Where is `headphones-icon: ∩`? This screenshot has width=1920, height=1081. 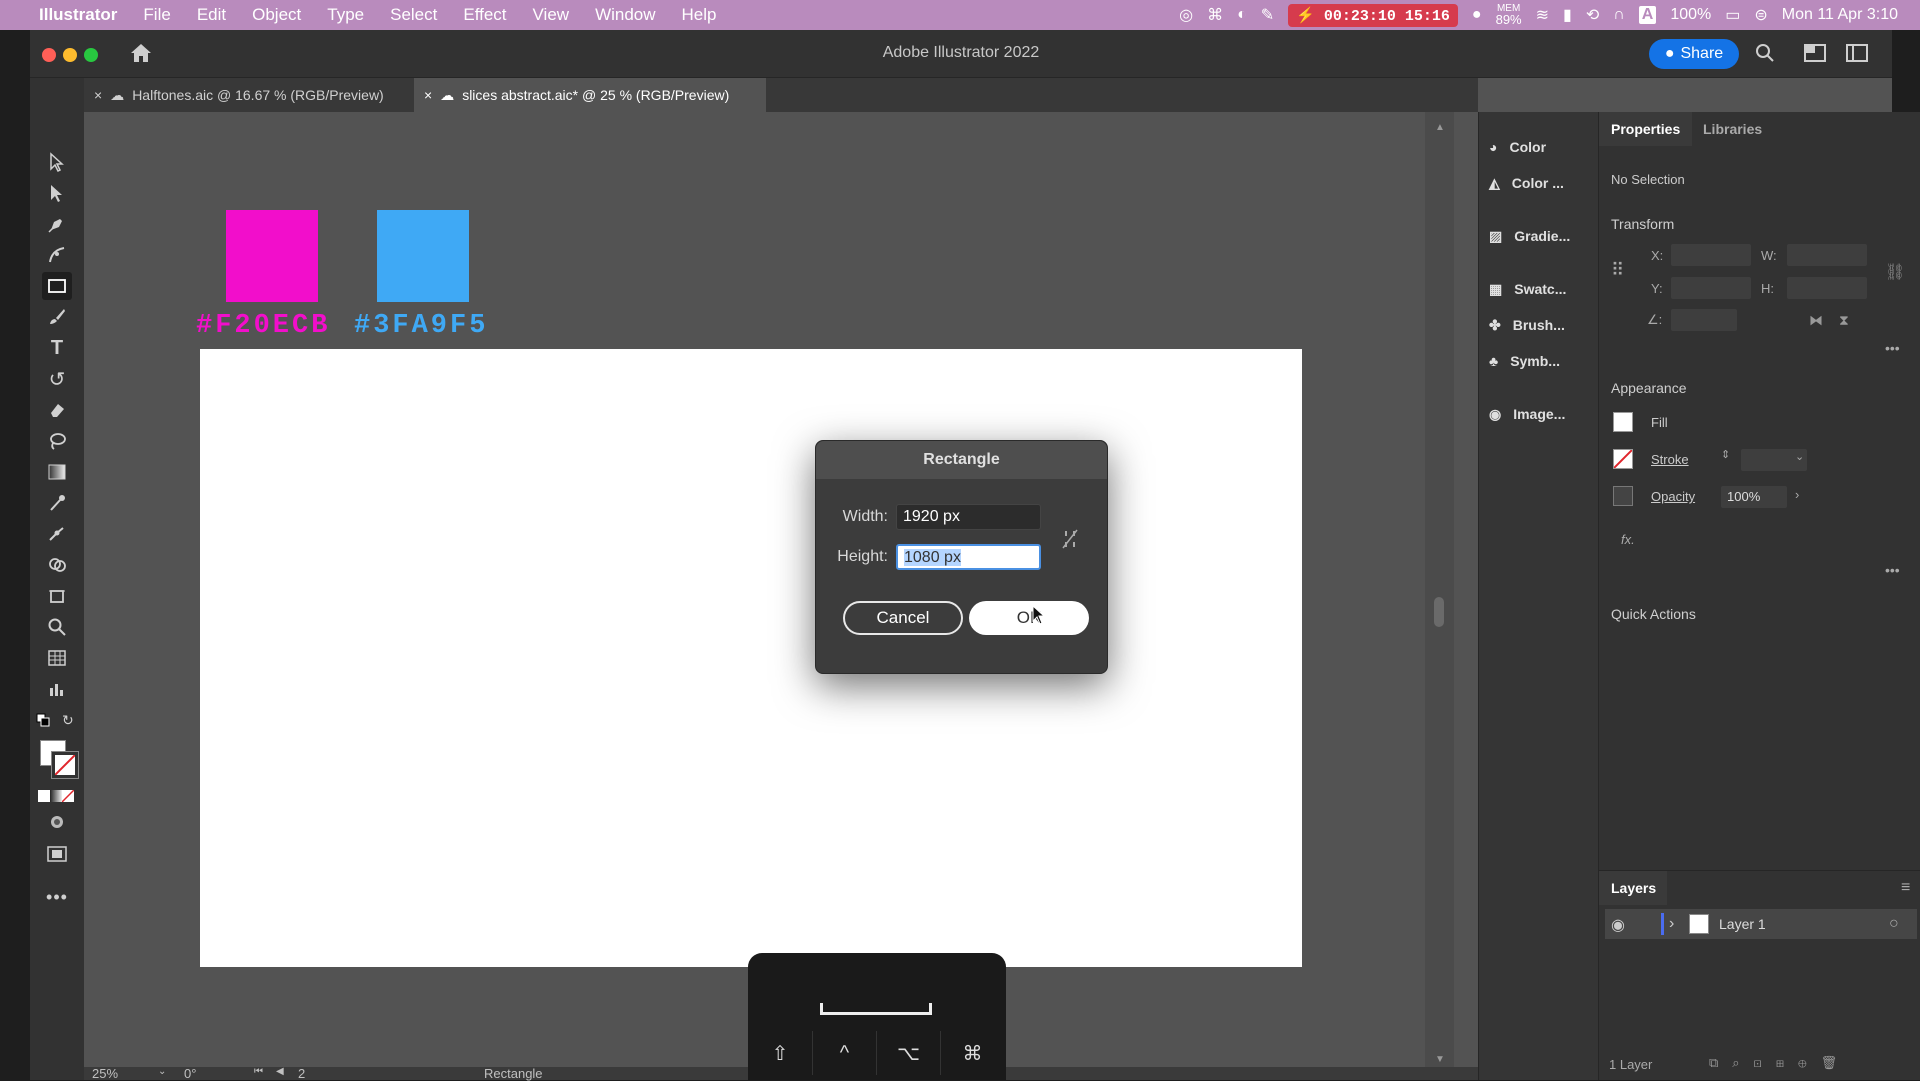
headphones-icon: ∩ is located at coordinates (1619, 15).